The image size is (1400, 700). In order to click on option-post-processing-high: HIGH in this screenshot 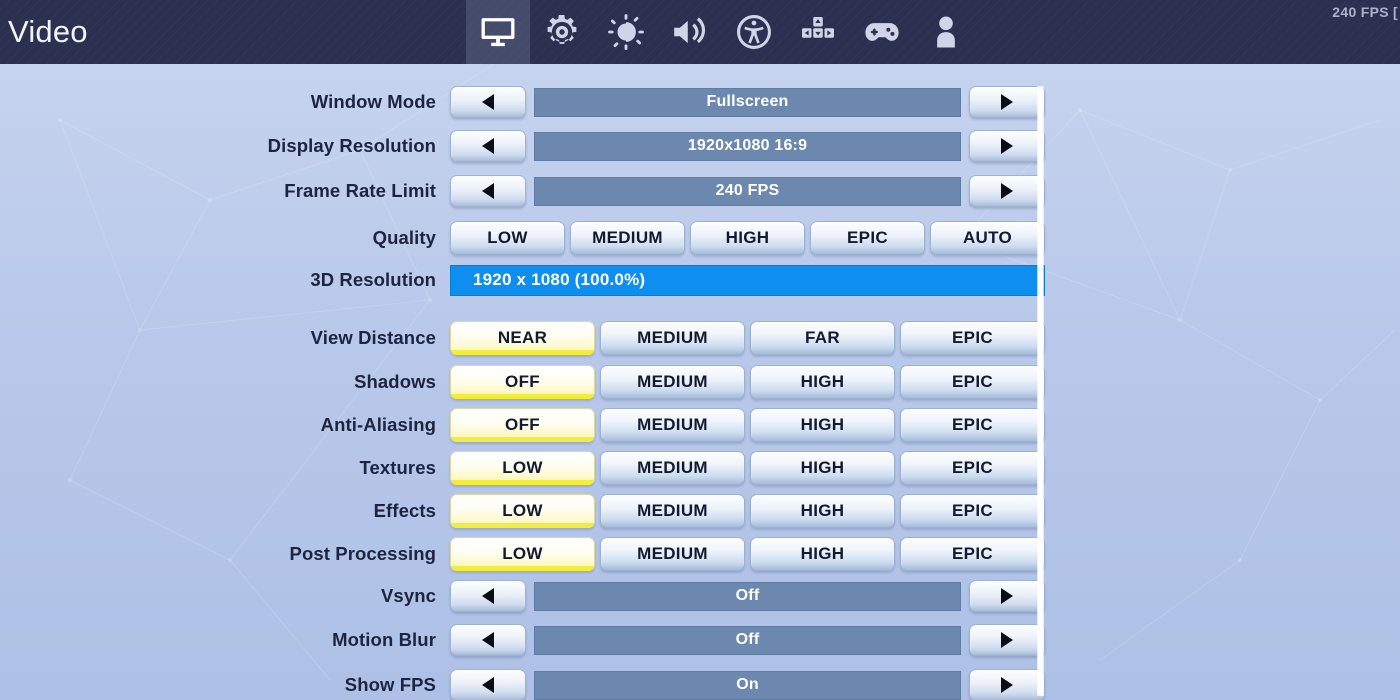, I will do `click(822, 554)`.